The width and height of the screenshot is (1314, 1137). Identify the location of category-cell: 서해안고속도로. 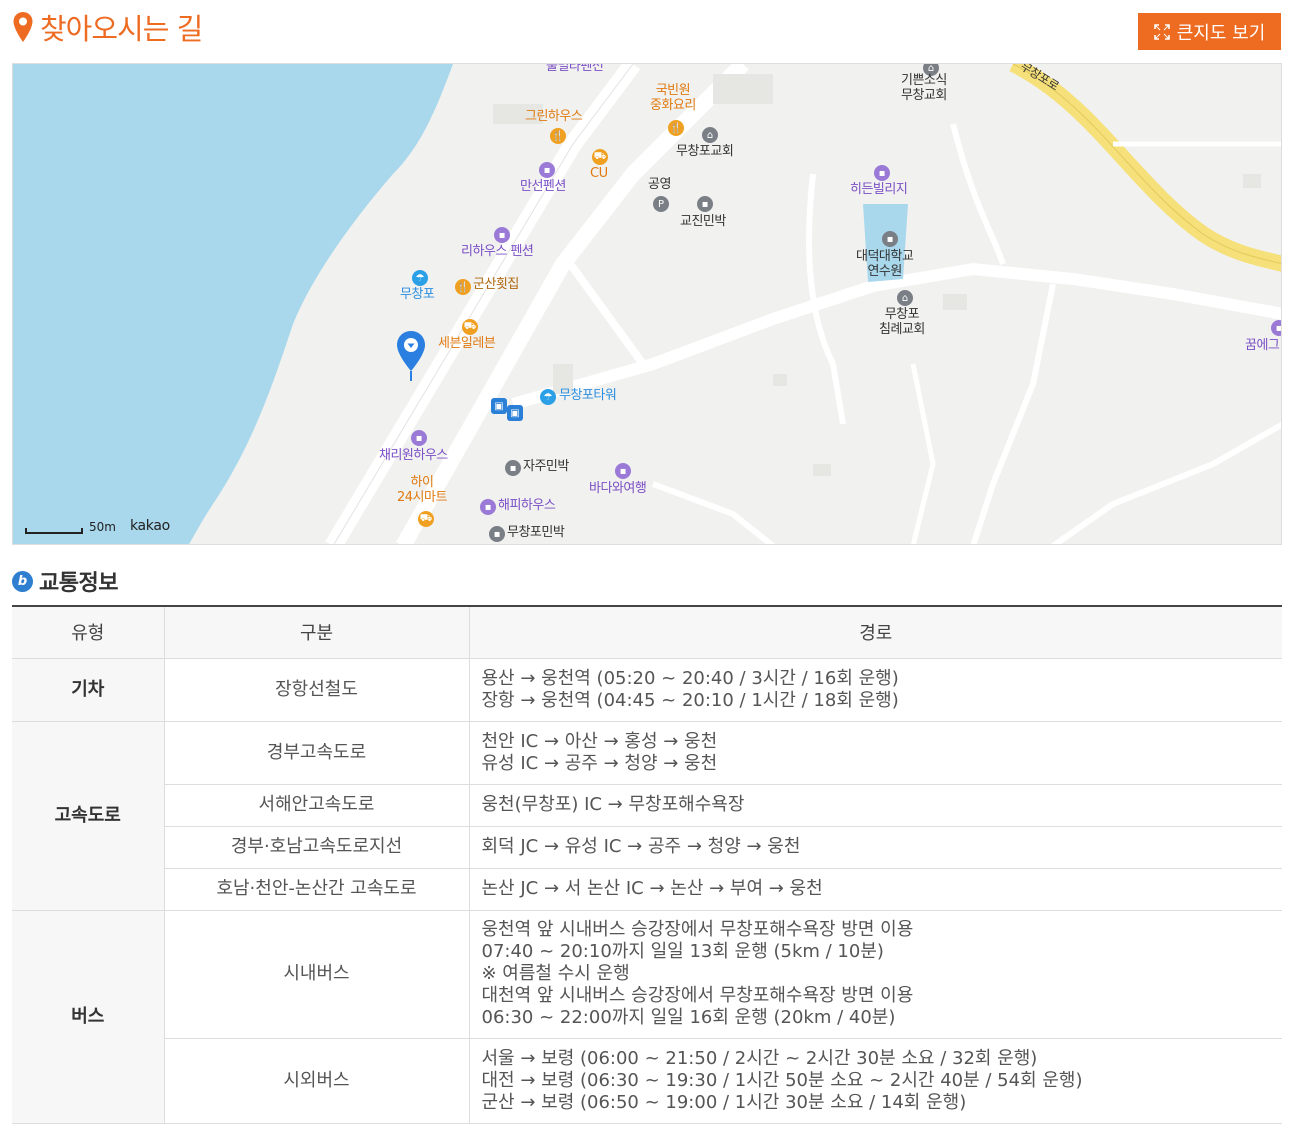
(317, 805).